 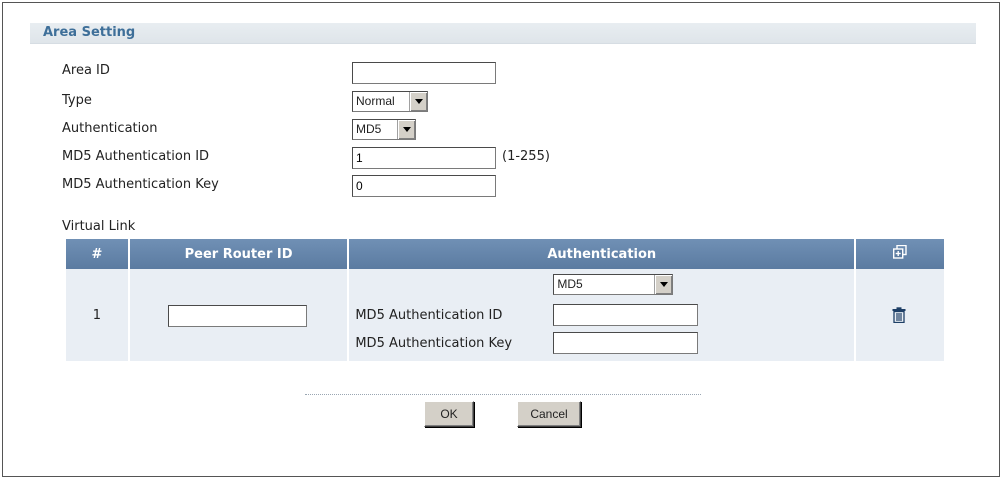 What do you see at coordinates (384, 129) in the screenshot?
I see `authentication-select: MD5` at bounding box center [384, 129].